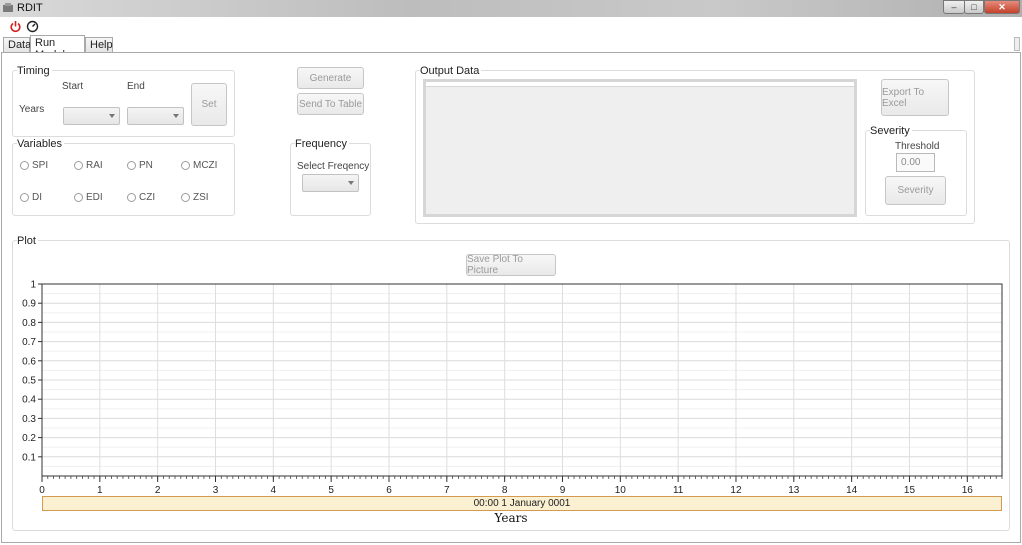 The width and height of the screenshot is (1022, 545). I want to click on x-tick-label: 11, so click(678, 490).